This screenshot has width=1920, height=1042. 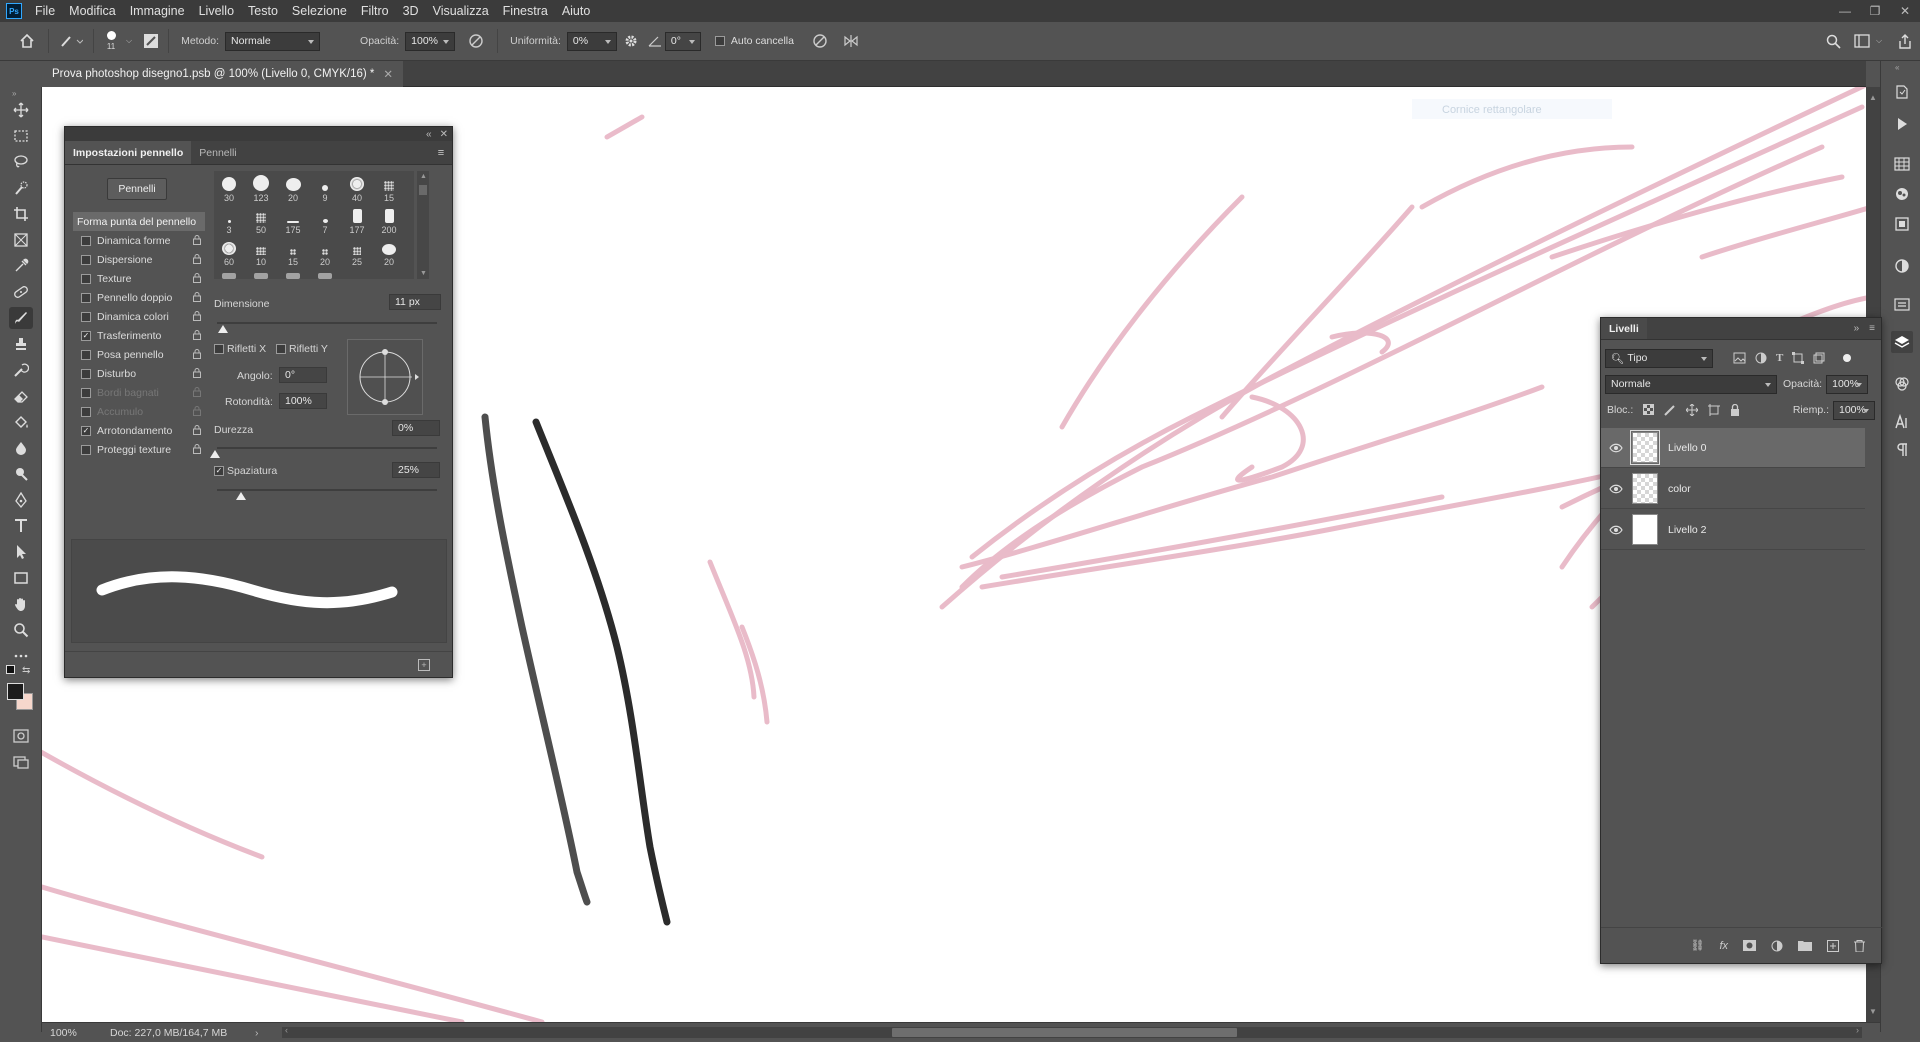 What do you see at coordinates (1845, 11) in the screenshot?
I see `minimize-button: —` at bounding box center [1845, 11].